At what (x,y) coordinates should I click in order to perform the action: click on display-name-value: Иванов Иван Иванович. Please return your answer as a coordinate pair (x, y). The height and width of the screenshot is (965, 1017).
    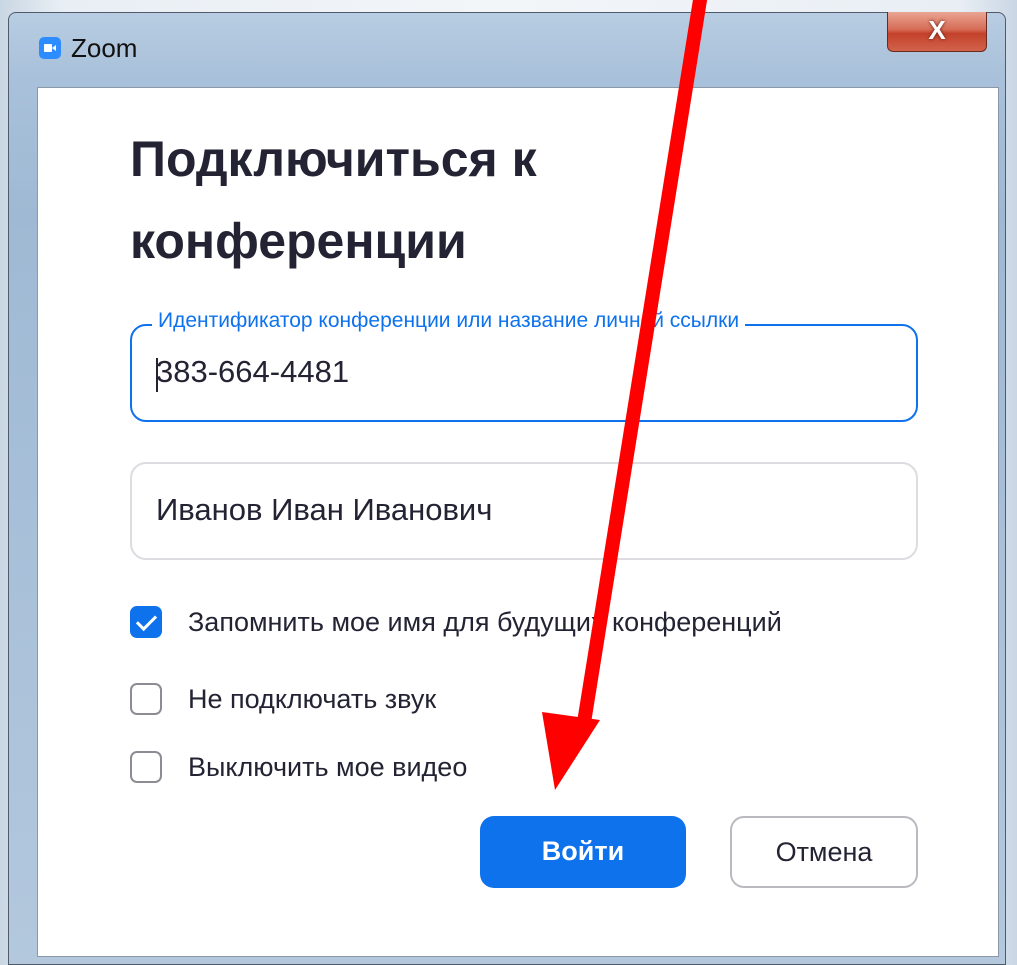
    Looking at the image, I should click on (324, 509).